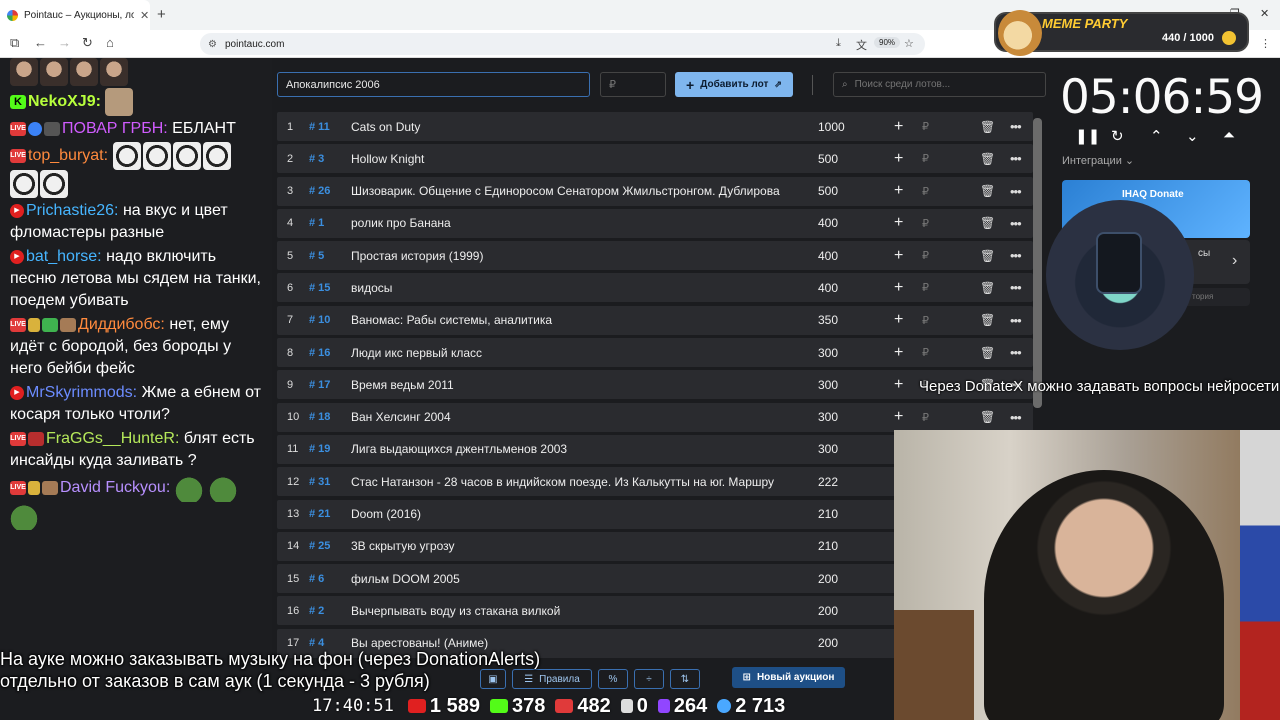  I want to click on back-icon: ←, so click(40, 42).